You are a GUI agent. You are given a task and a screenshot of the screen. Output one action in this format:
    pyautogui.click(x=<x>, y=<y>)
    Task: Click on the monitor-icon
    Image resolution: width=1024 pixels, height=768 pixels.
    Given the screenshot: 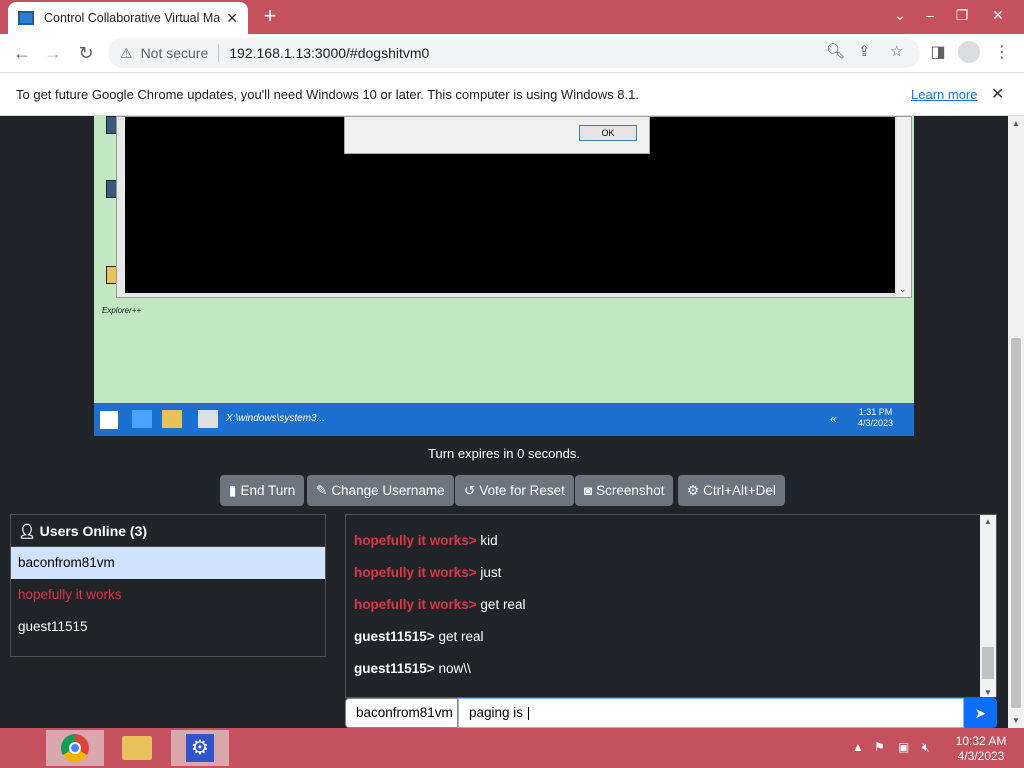 What is the action you would take?
    pyautogui.click(x=26, y=18)
    